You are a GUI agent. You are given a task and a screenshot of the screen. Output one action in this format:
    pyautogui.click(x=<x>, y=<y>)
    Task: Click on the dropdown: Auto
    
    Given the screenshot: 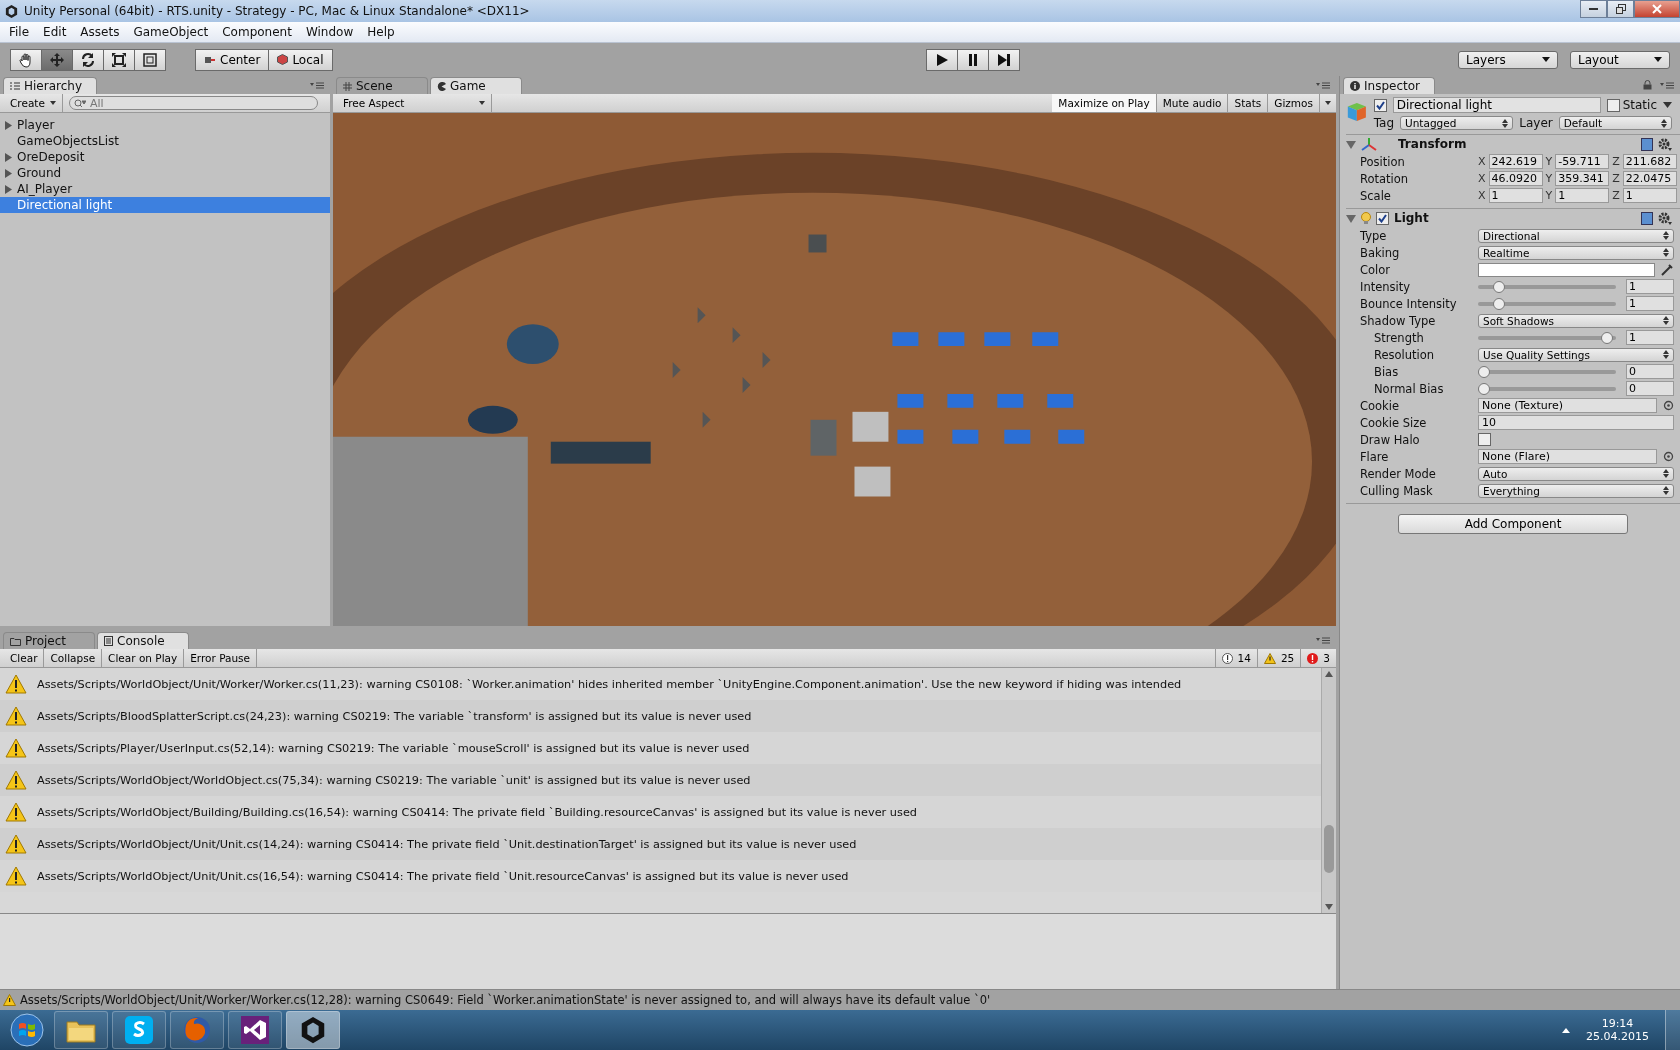 What is the action you would take?
    pyautogui.click(x=1576, y=473)
    